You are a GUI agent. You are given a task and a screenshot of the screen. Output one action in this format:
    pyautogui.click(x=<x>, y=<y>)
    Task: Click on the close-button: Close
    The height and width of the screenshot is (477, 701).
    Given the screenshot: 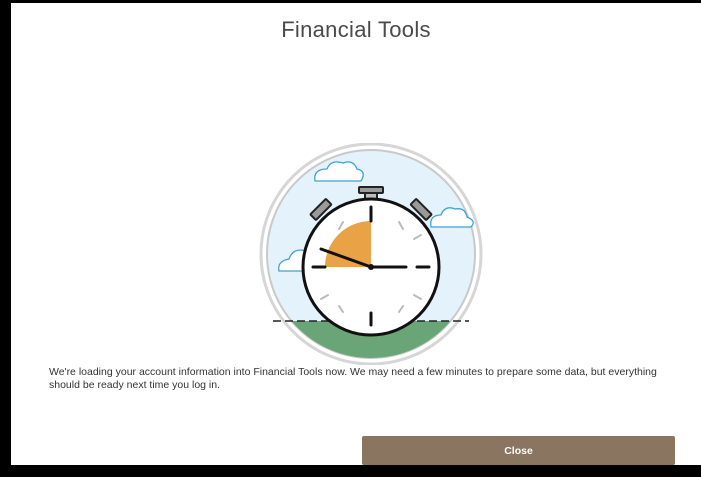 What is the action you would take?
    pyautogui.click(x=518, y=450)
    